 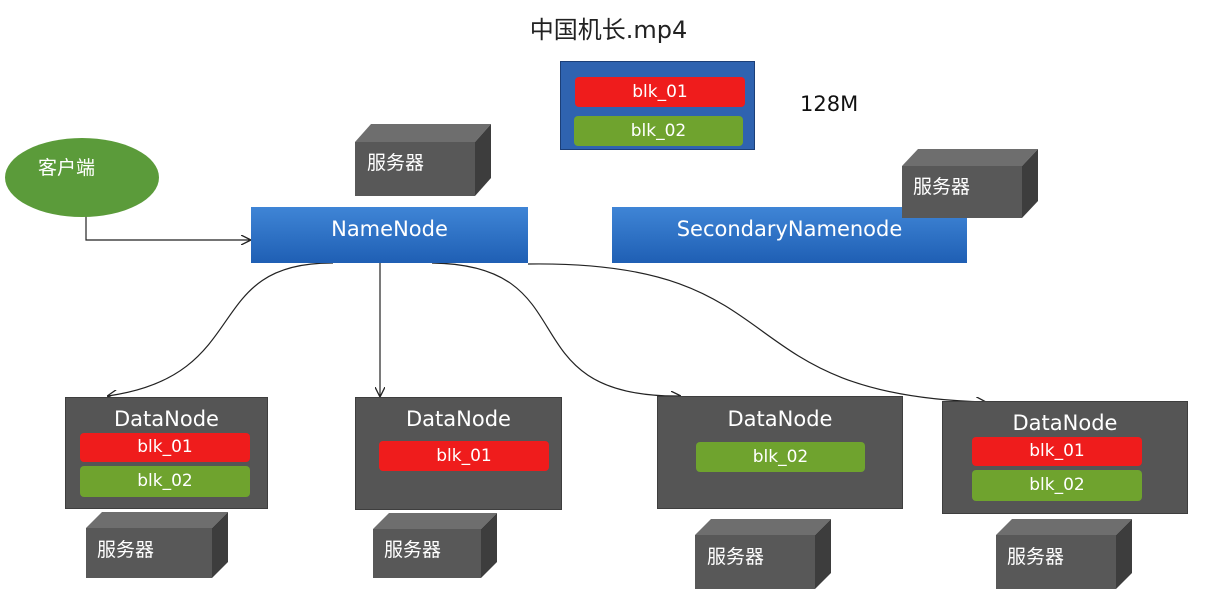 What do you see at coordinates (126, 550) in the screenshot?
I see `datanode-1-server-label: 服务器` at bounding box center [126, 550].